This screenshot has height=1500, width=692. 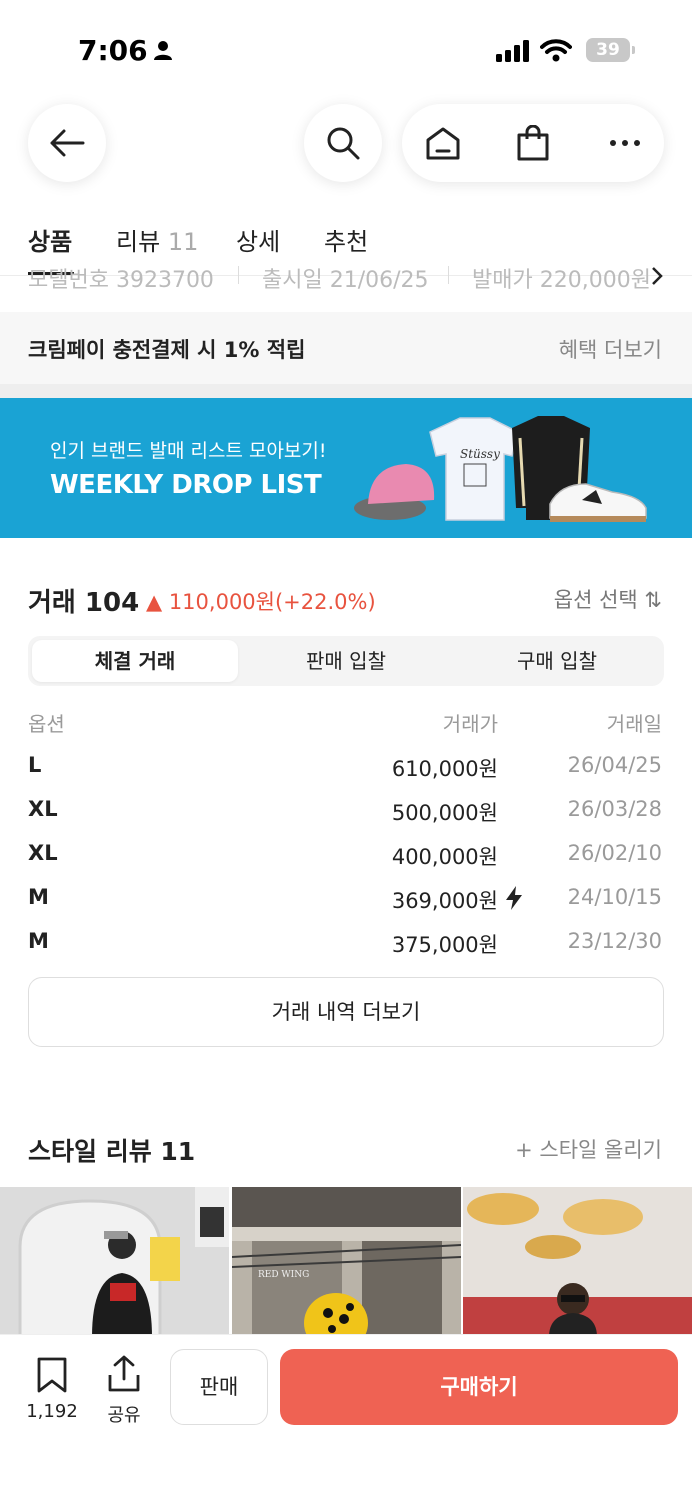 I want to click on section-gap, so click(x=346, y=391).